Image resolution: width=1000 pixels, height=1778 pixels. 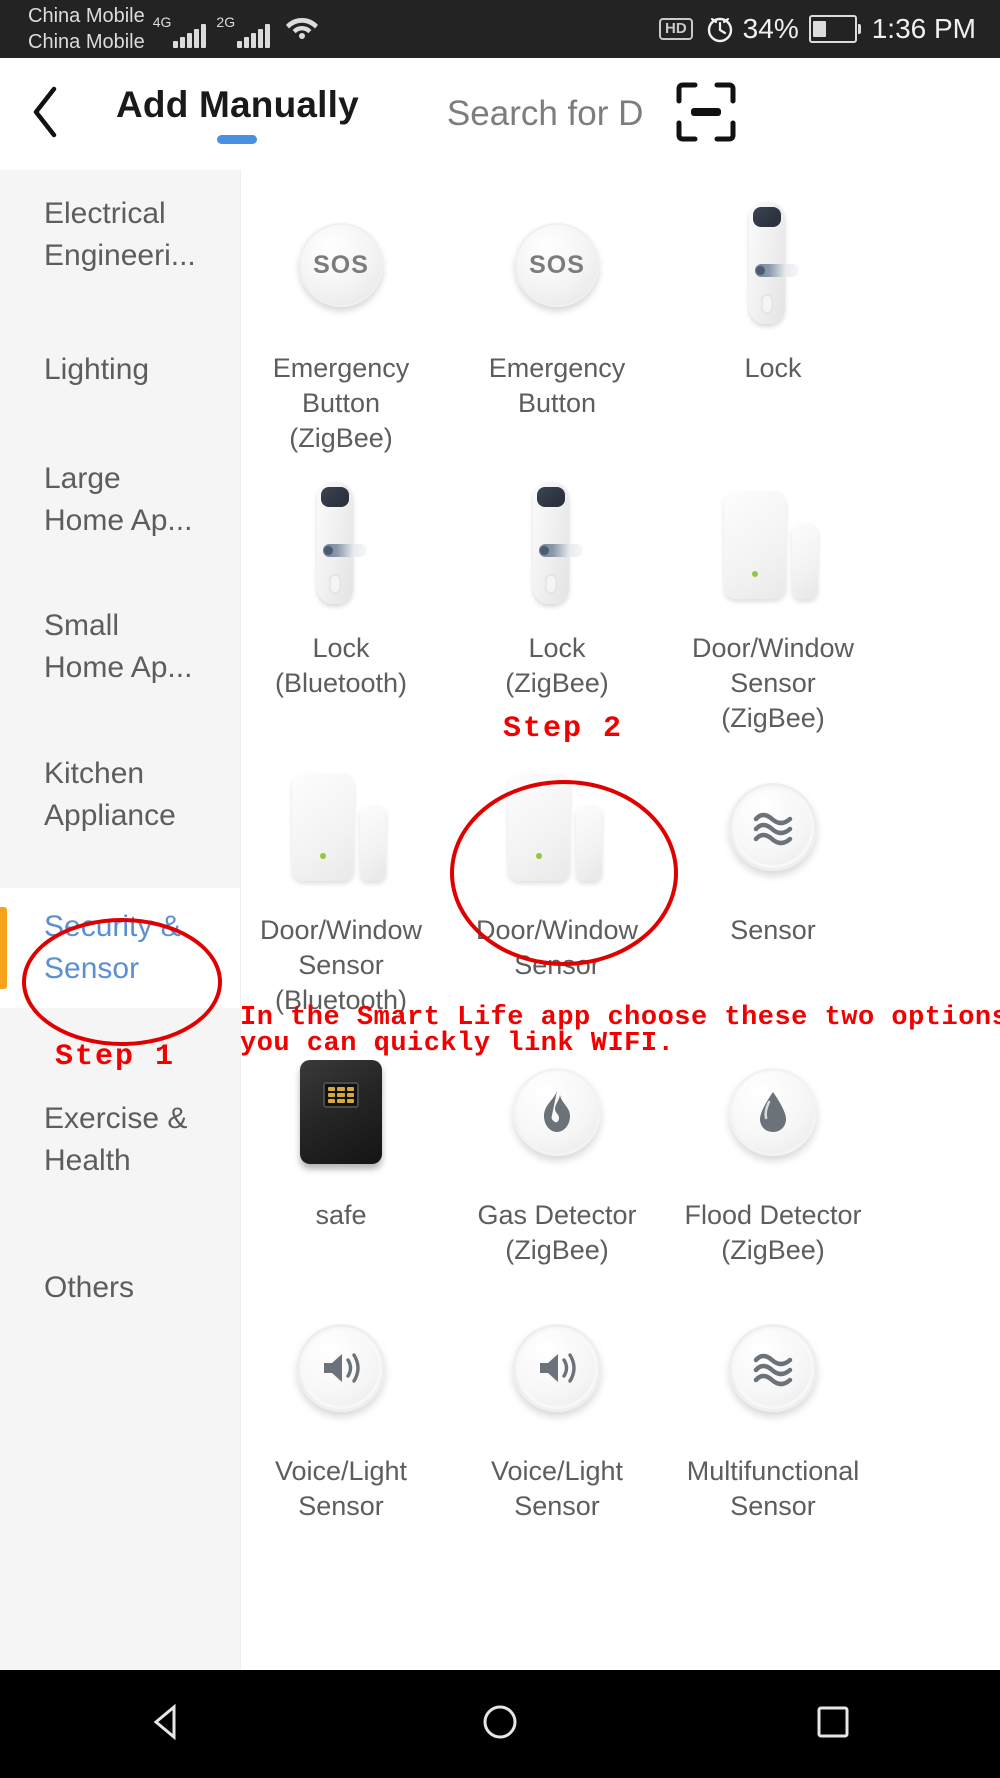 I want to click on device-tile-door-window-sensor: Door/Window Sensor, so click(x=557, y=870).